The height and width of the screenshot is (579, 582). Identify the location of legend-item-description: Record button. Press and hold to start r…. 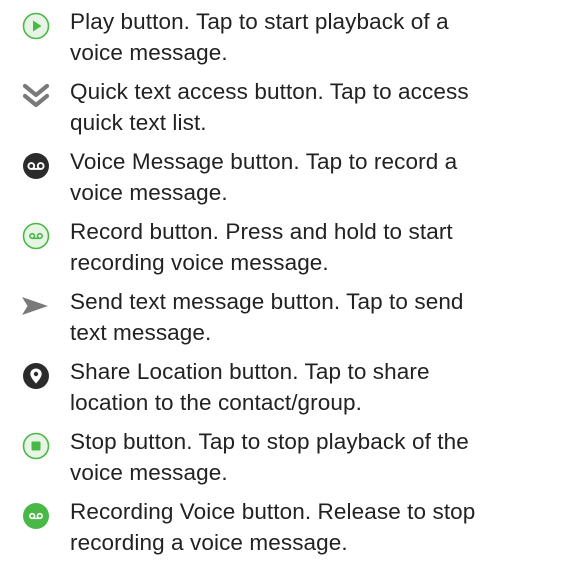
(261, 247).